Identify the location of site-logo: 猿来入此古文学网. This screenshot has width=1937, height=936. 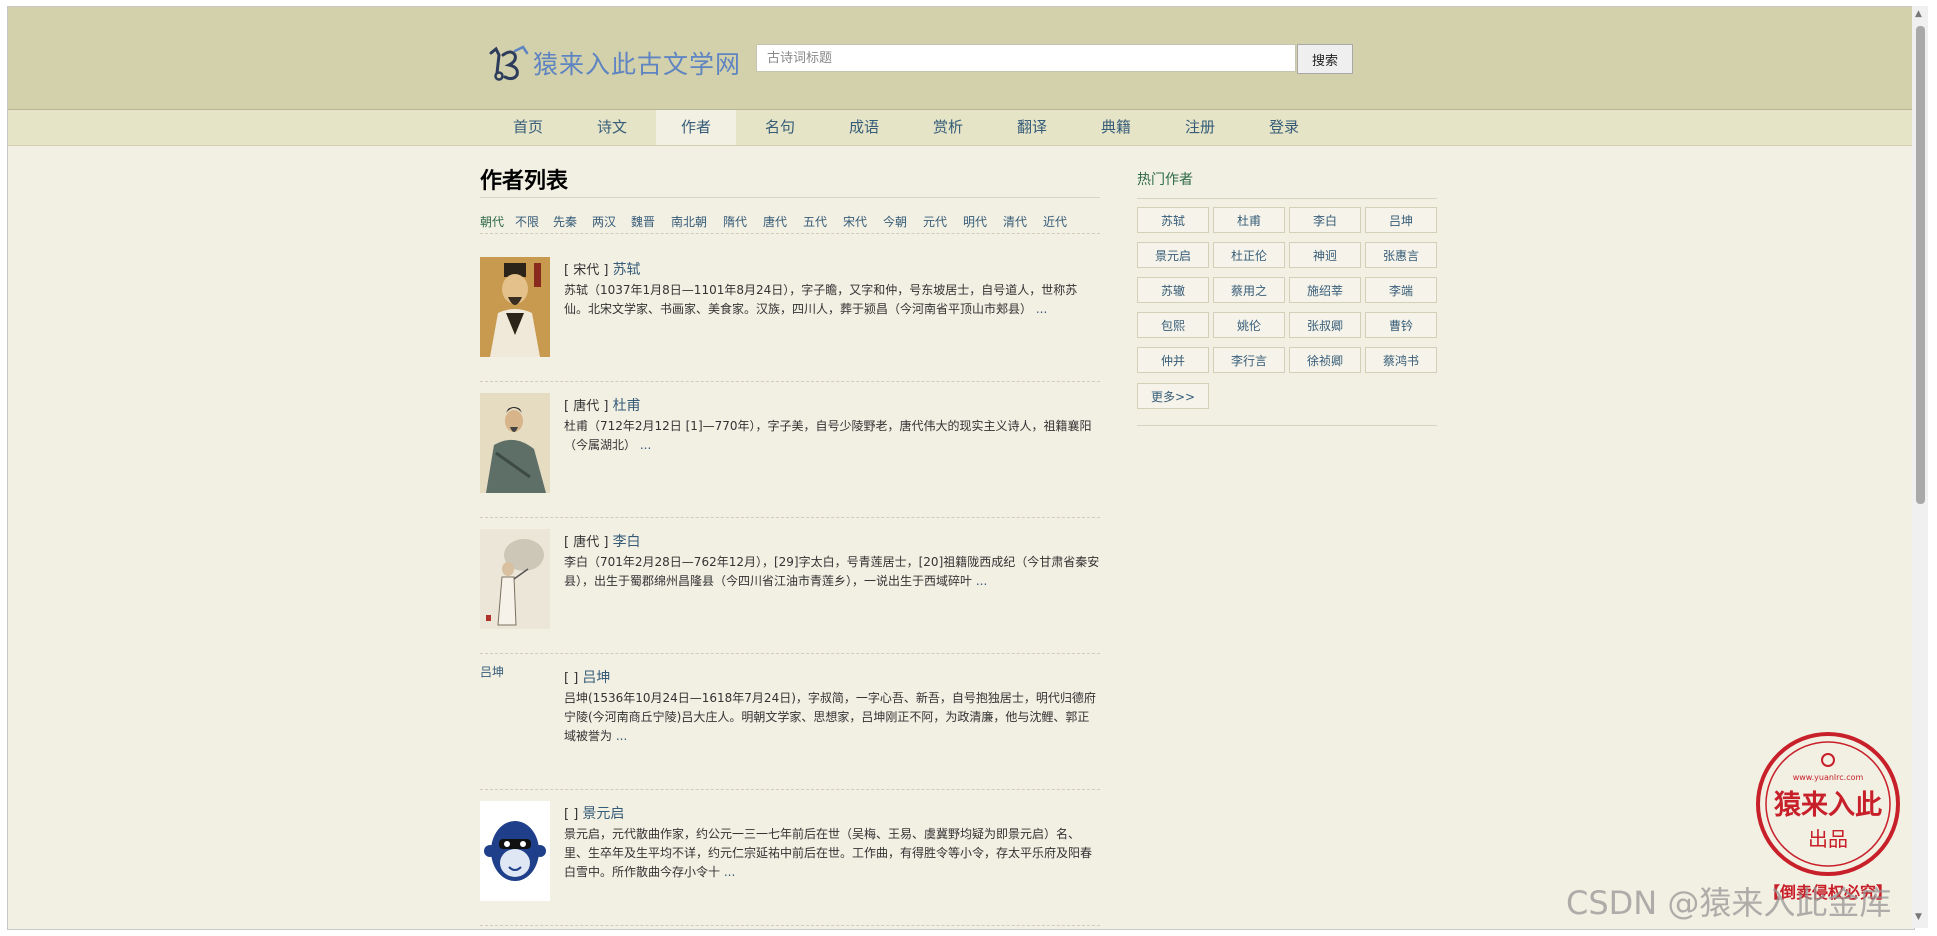
(614, 63).